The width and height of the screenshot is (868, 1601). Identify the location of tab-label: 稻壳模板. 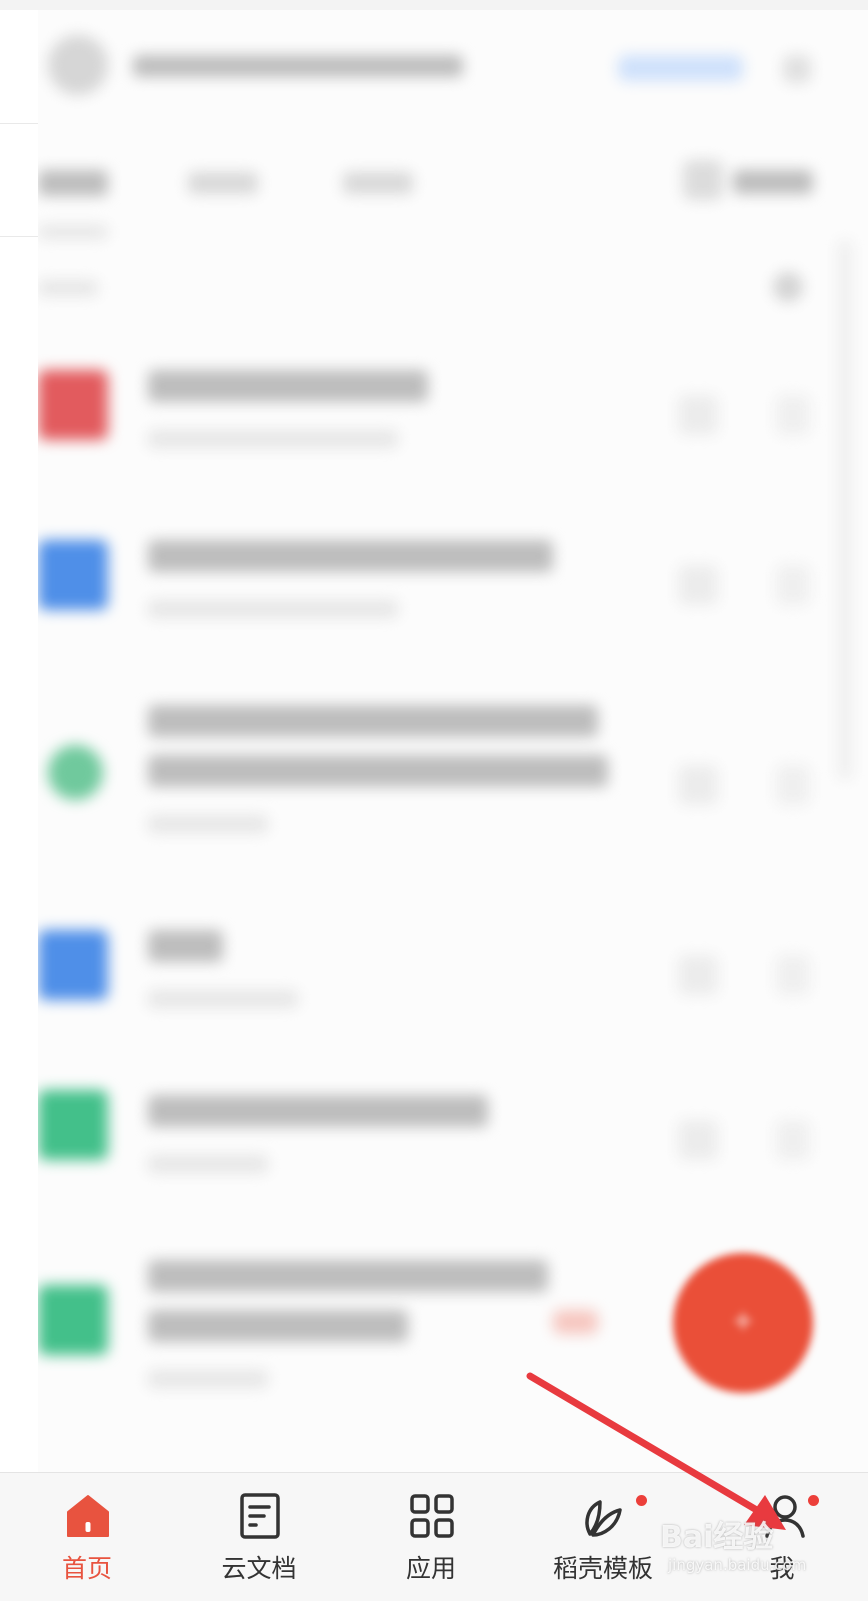
(602, 1568).